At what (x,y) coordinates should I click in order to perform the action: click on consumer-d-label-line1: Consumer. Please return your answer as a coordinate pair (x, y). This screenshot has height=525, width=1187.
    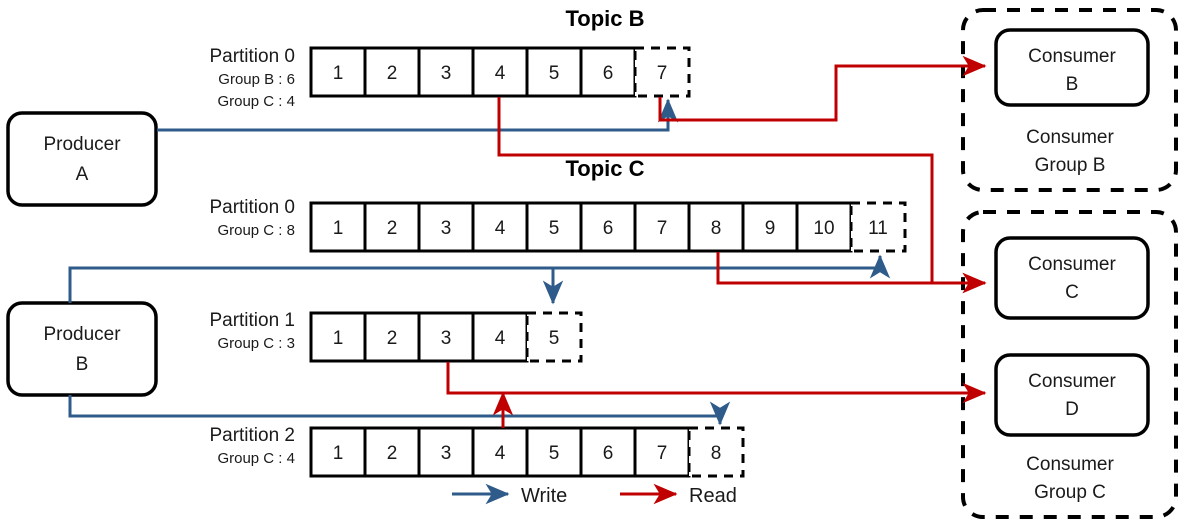
    Looking at the image, I should click on (1072, 381).